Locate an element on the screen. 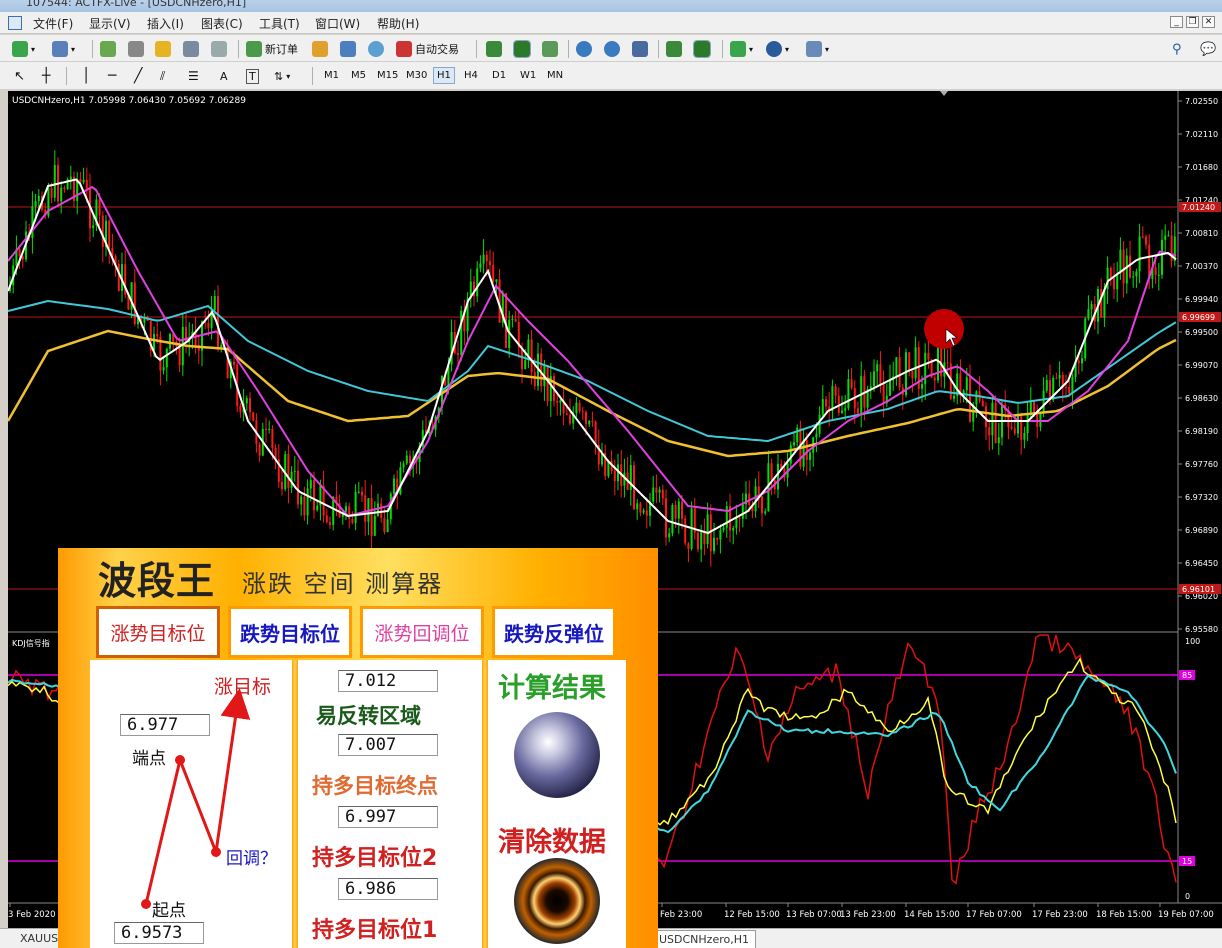 The height and width of the screenshot is (948, 1222). kdj-axis-top: 100 is located at coordinates (1192, 641).